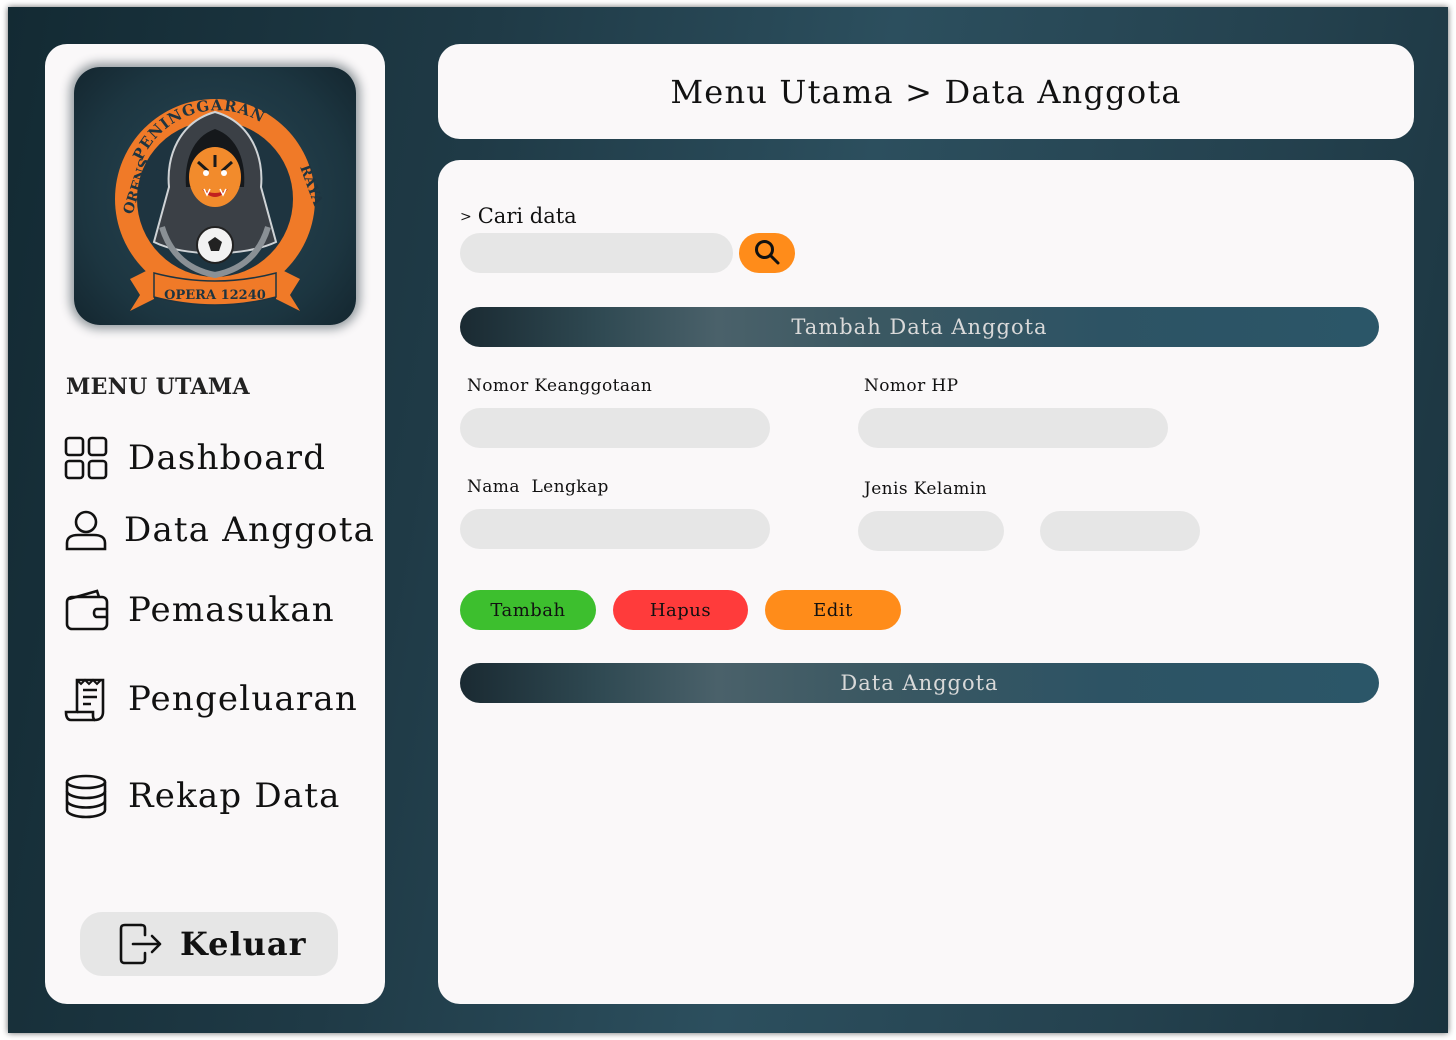 The image size is (1456, 1040). I want to click on sidebar-item-pemasukan: Pemasukan, so click(198, 610).